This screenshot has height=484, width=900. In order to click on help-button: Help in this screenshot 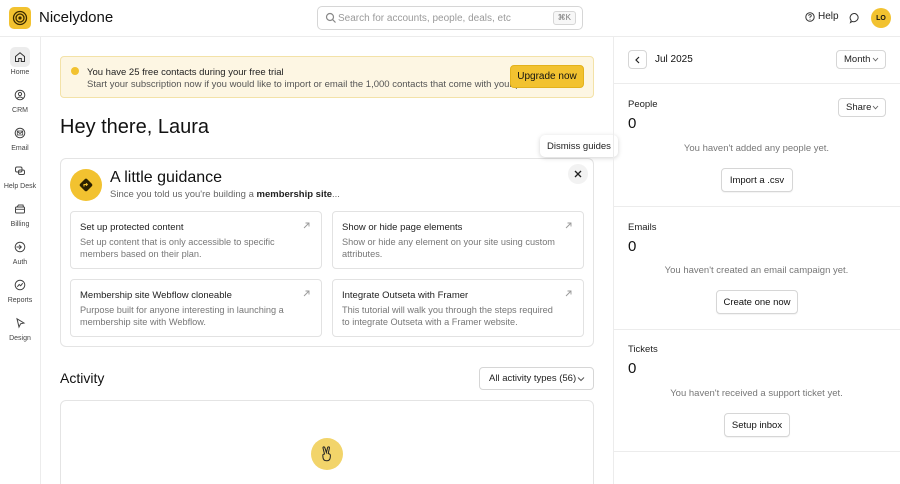, I will do `click(822, 16)`.